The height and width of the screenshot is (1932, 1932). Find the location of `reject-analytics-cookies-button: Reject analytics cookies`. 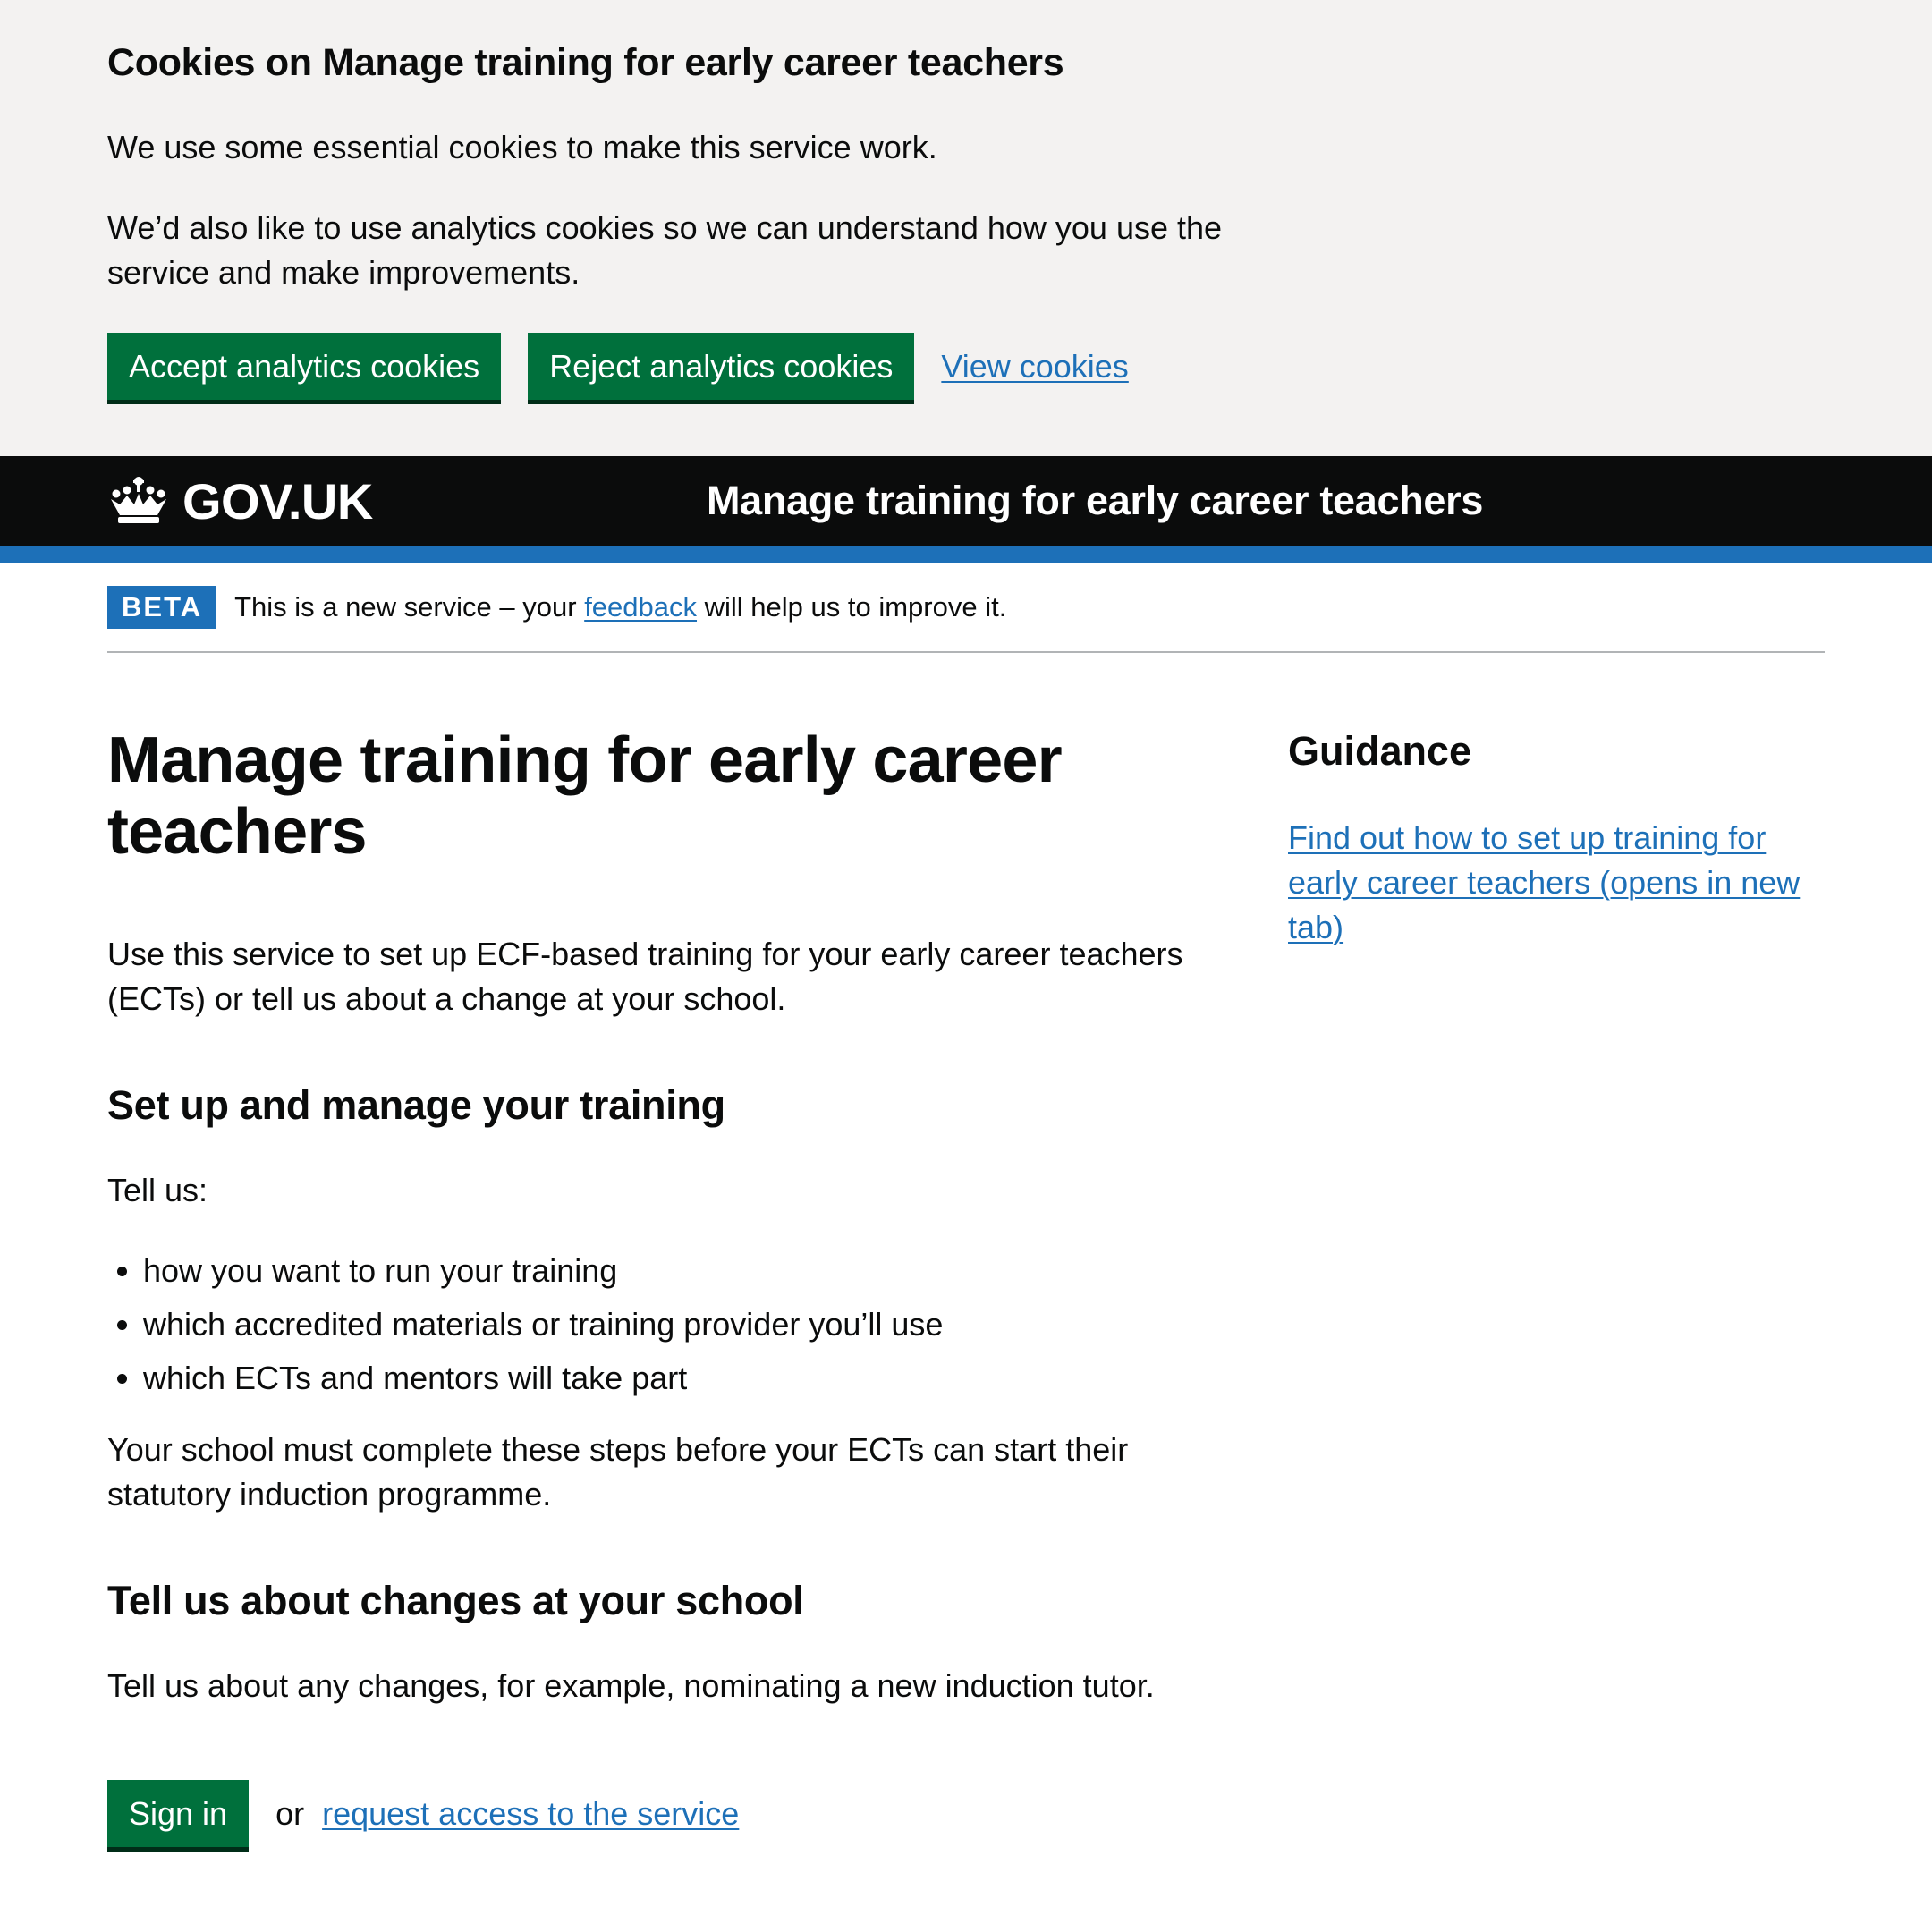

reject-analytics-cookies-button: Reject analytics cookies is located at coordinates (721, 366).